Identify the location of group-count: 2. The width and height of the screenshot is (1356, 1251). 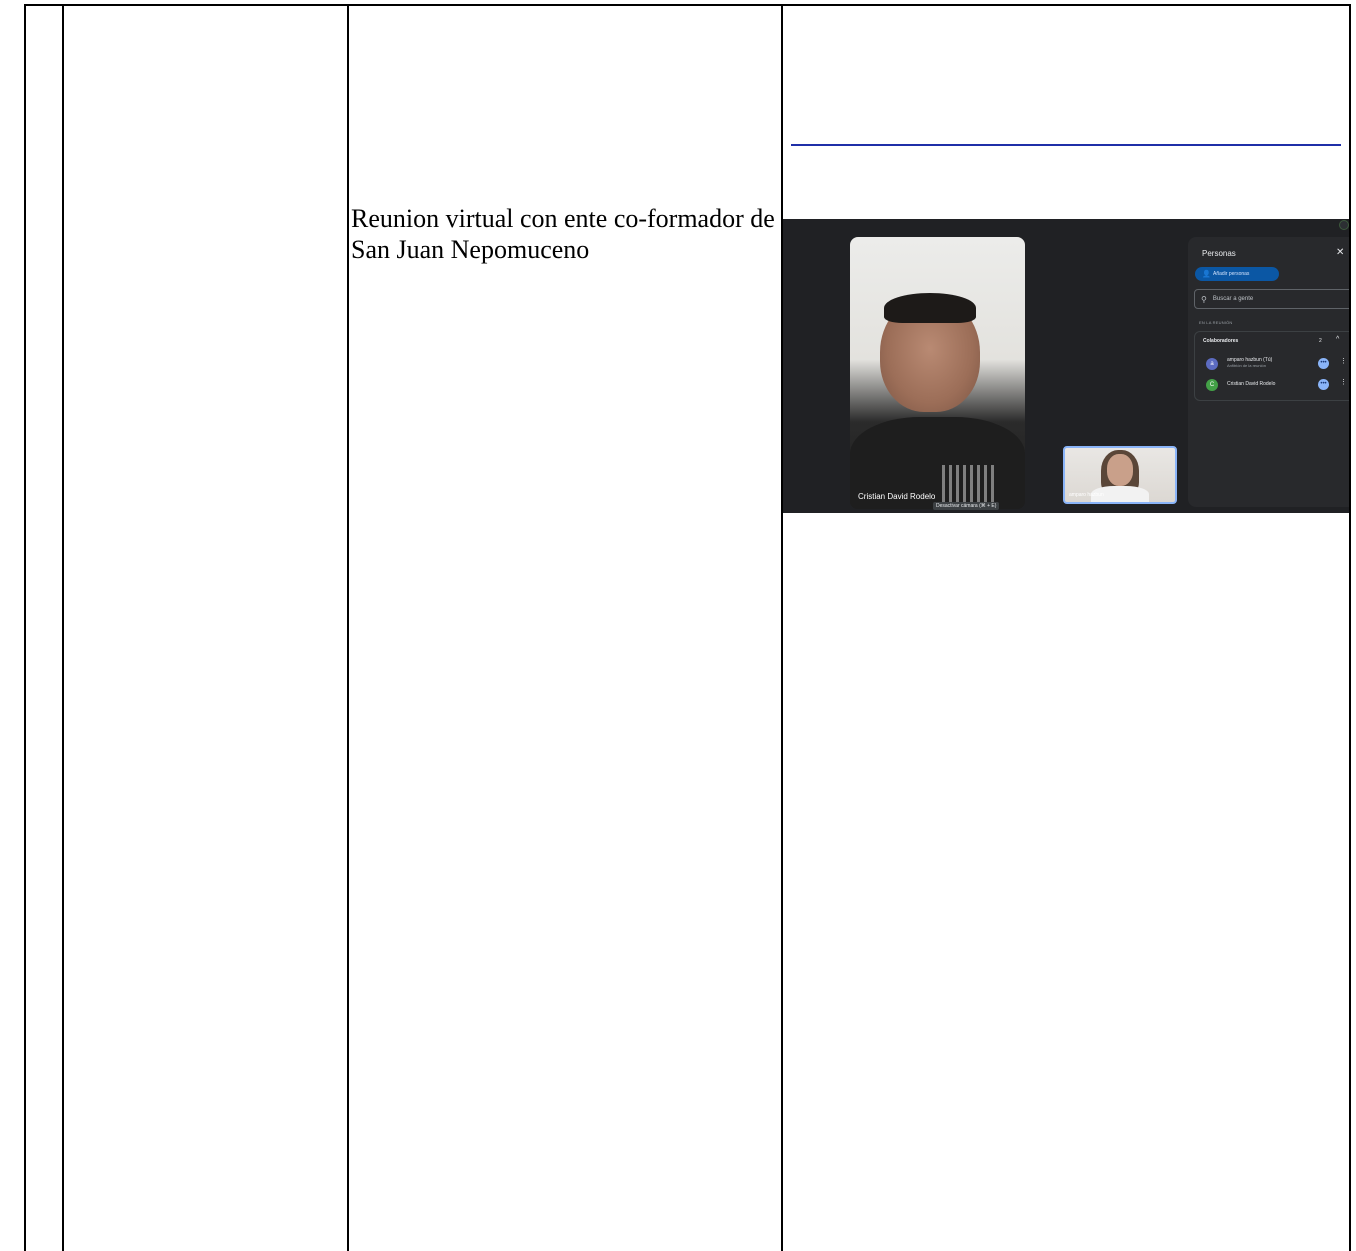
(1320, 341).